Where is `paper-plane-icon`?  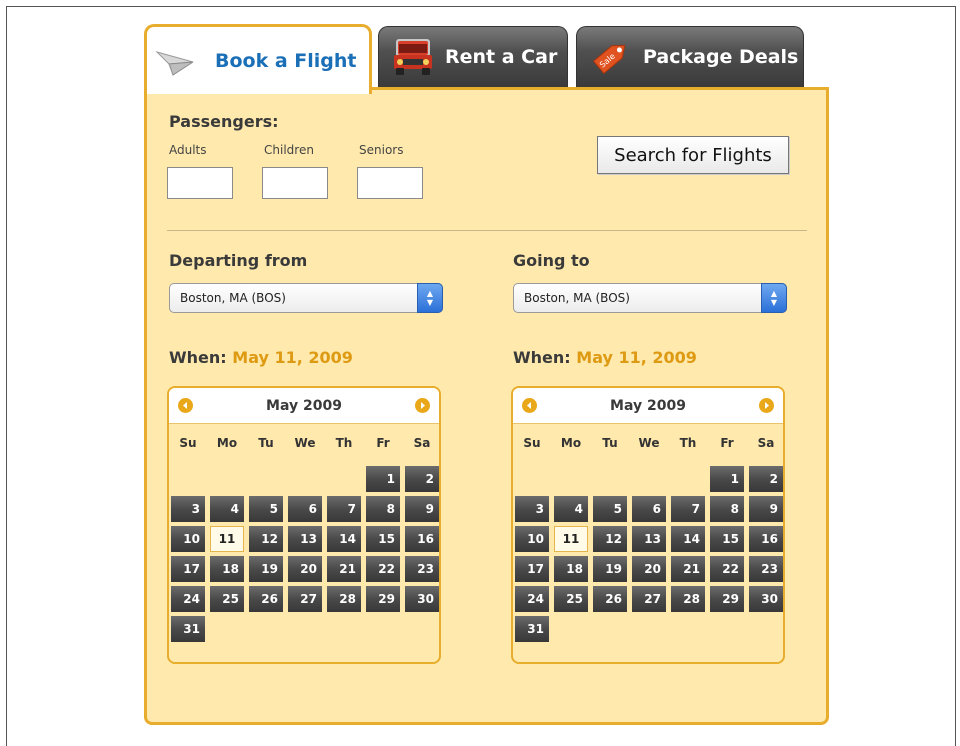
paper-plane-icon is located at coordinates (175, 61).